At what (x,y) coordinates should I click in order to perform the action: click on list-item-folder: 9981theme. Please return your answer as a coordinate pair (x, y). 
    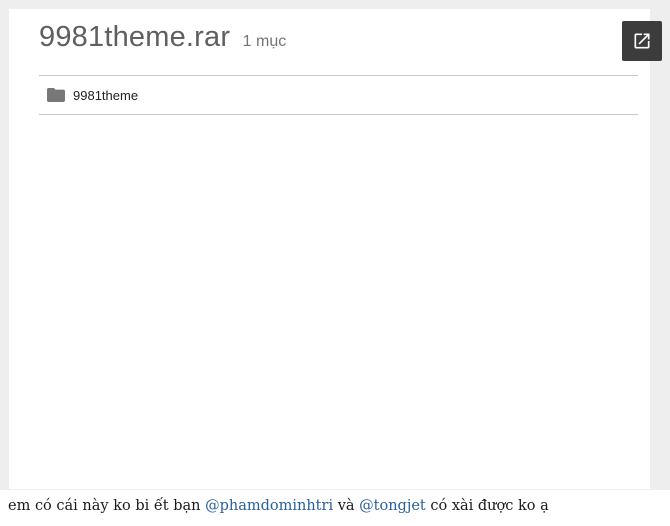
    Looking at the image, I should click on (338, 95).